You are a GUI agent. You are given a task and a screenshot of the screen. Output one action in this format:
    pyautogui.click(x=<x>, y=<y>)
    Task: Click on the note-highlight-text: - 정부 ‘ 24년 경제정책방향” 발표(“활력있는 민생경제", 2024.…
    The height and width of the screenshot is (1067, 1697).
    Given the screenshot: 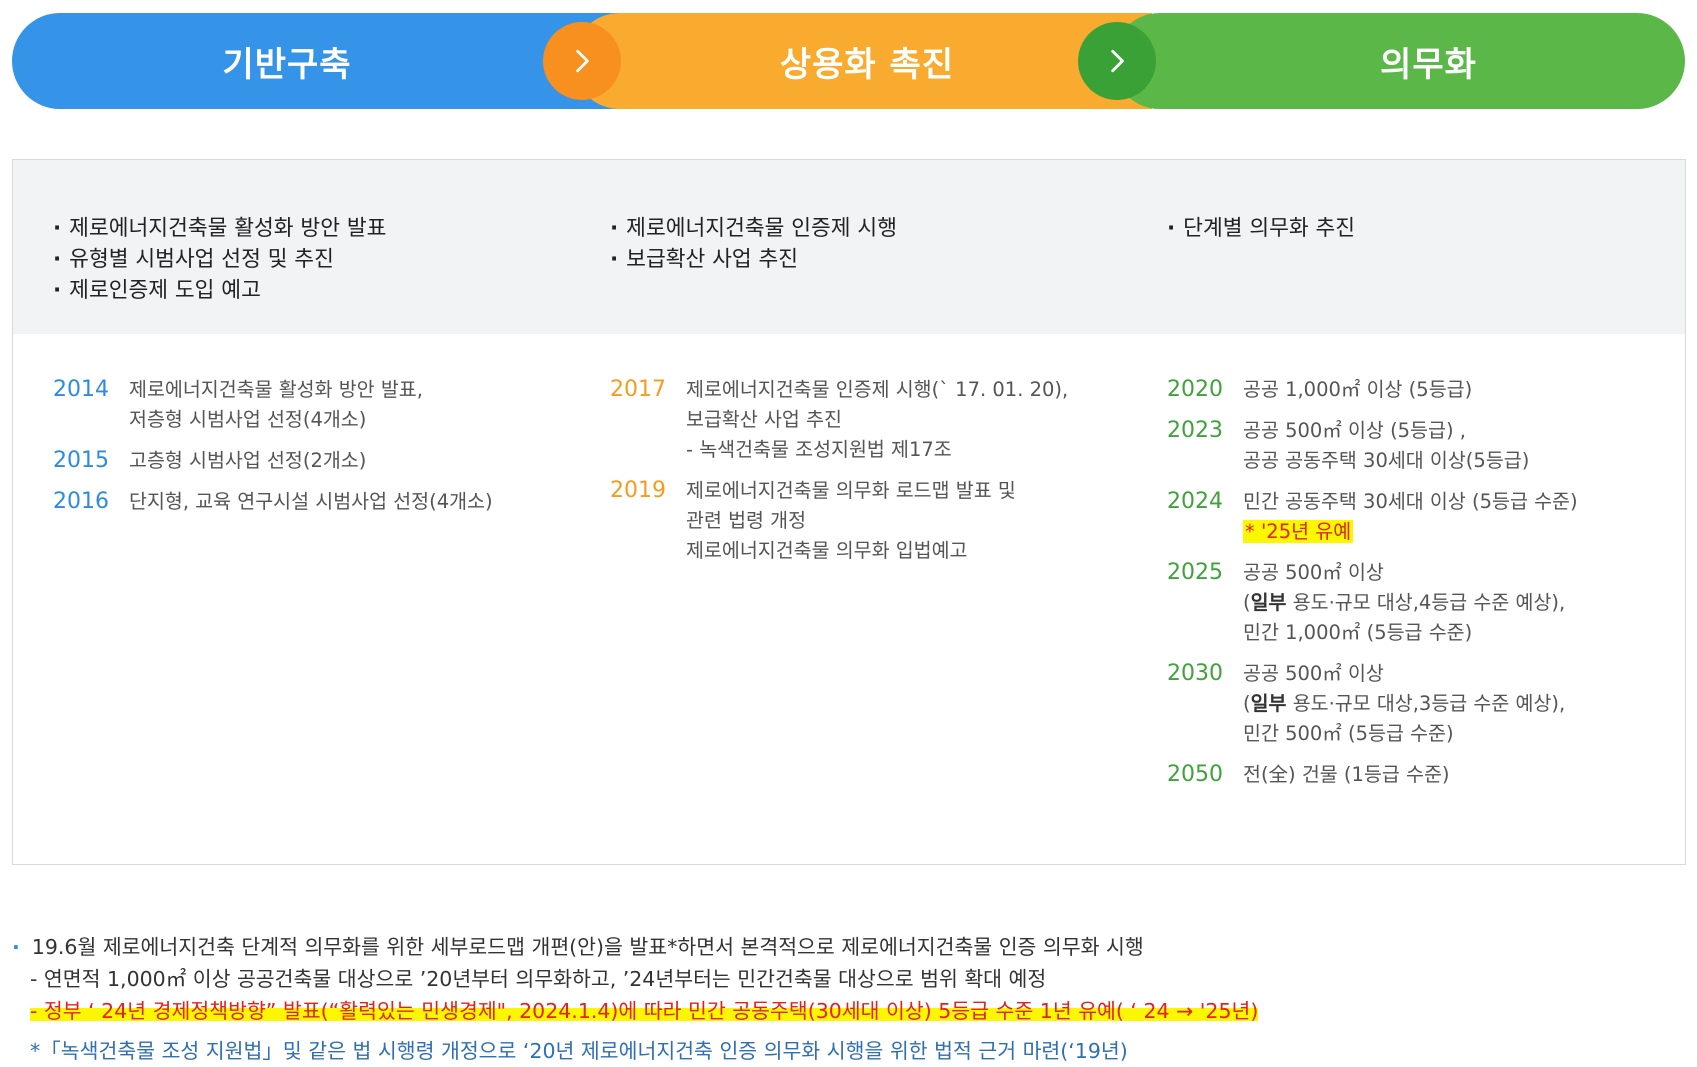 What is the action you would take?
    pyautogui.click(x=644, y=1011)
    